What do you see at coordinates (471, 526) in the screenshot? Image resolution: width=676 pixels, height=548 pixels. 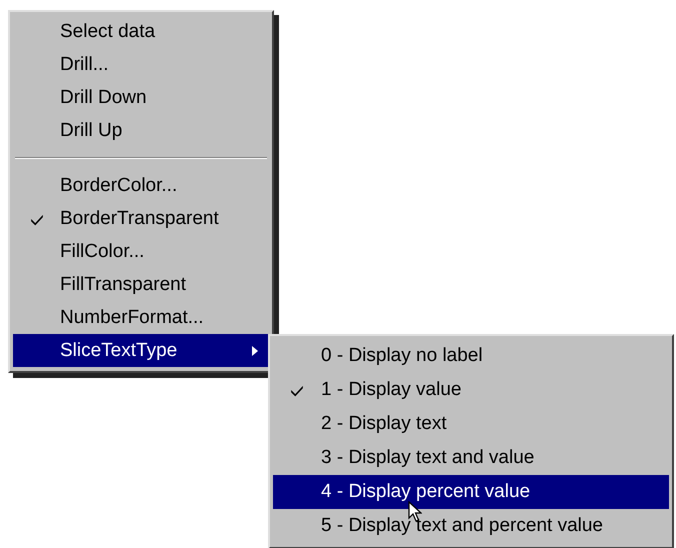 I see `menu-item: 5 - Display text and percent value` at bounding box center [471, 526].